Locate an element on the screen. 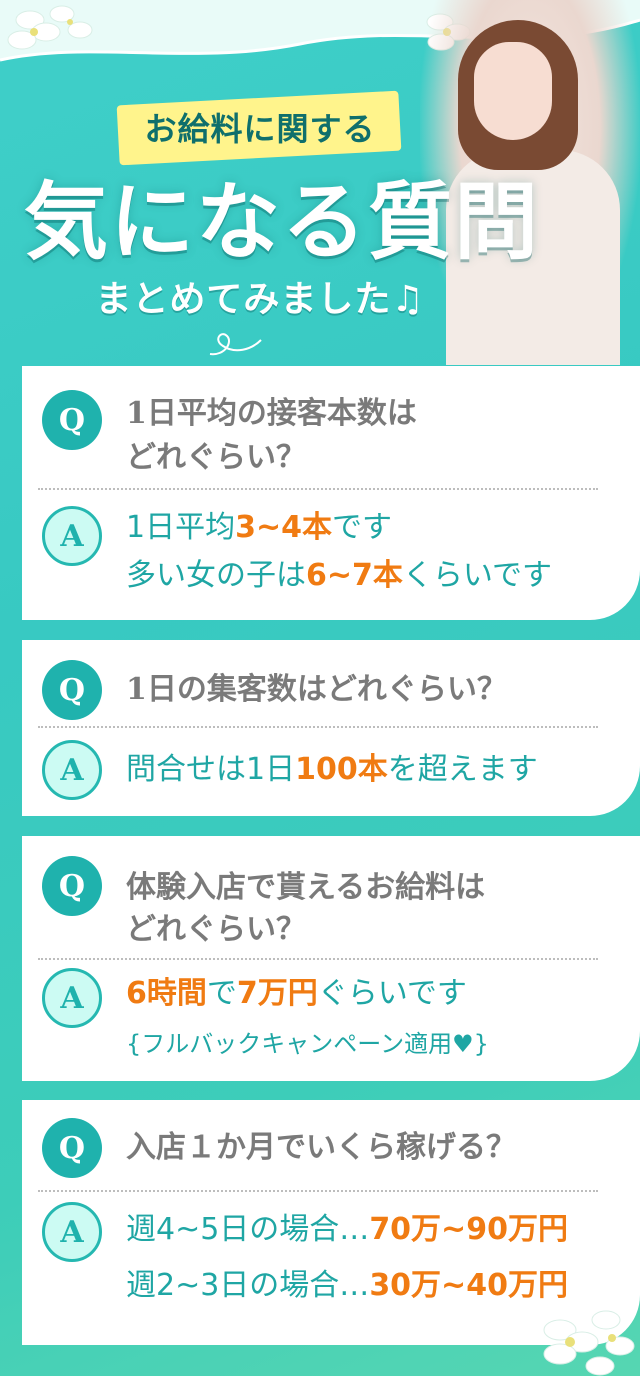  heart-icon: ♥ is located at coordinates (463, 1044).